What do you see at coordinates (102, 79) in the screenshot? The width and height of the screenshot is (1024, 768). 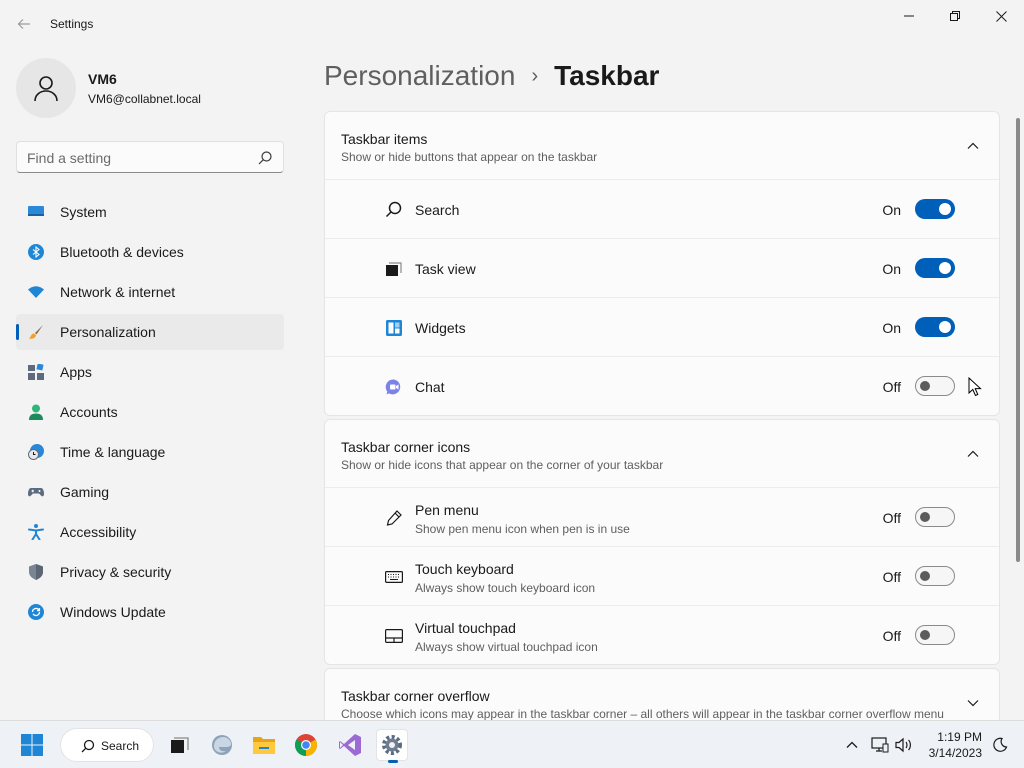 I see `profile-name: VM6` at bounding box center [102, 79].